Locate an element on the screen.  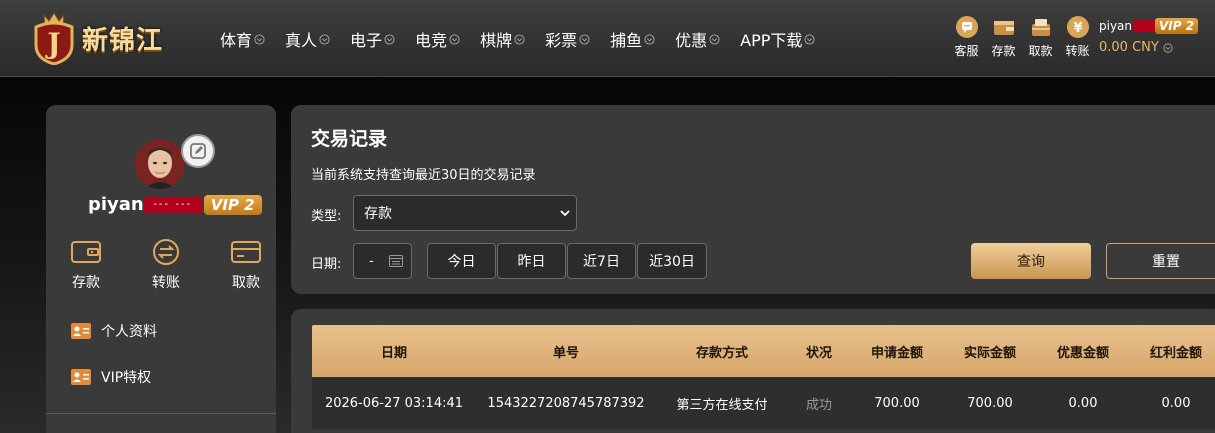
column-header-date: 日期 is located at coordinates (393, 353).